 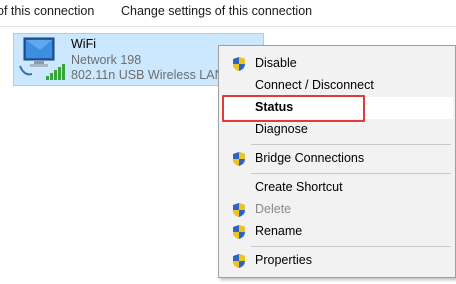 I want to click on menu-item-disable: Disable, so click(x=337, y=64).